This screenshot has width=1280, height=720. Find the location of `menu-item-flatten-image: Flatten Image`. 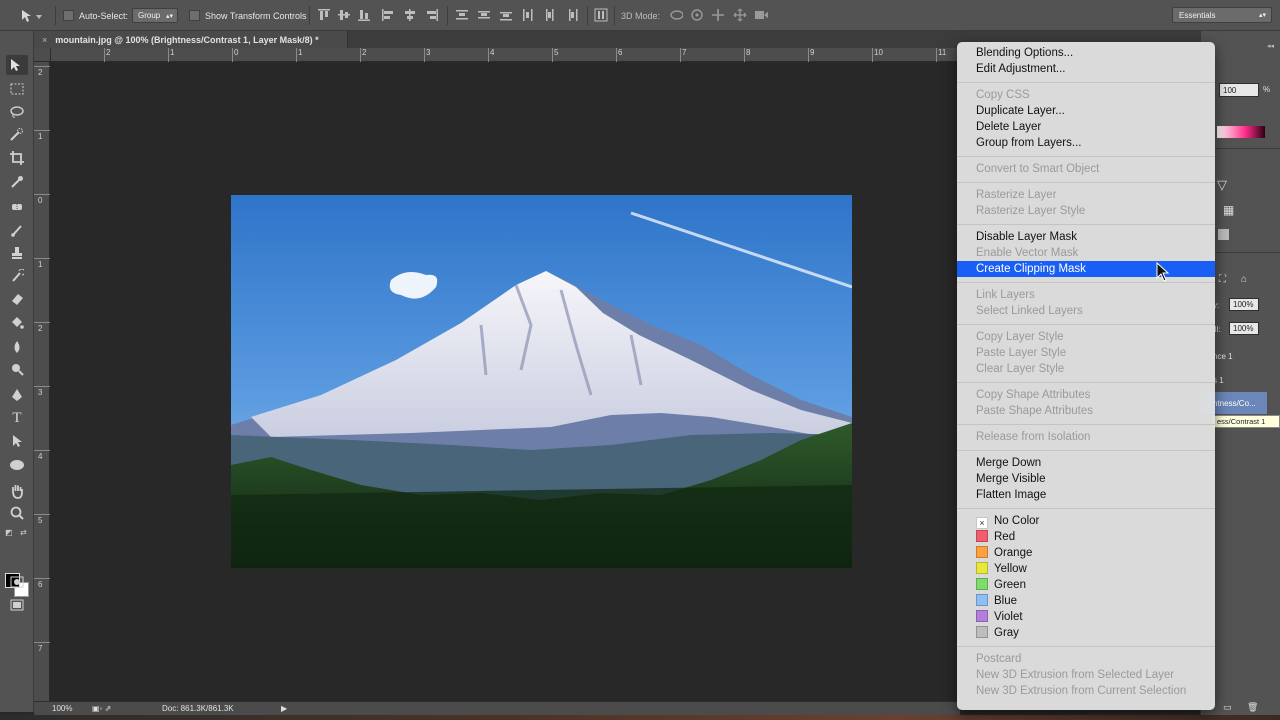

menu-item-flatten-image: Flatten Image is located at coordinates (1086, 495).